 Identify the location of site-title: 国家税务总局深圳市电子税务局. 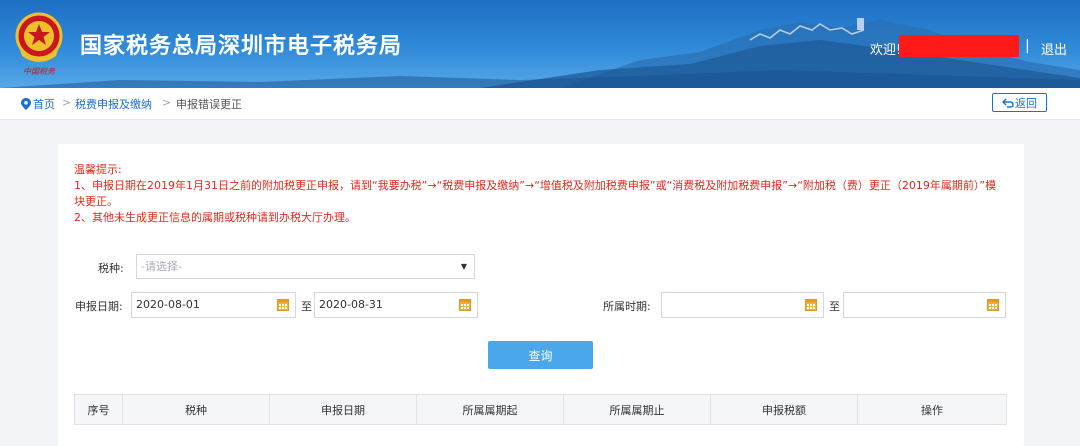
(241, 46).